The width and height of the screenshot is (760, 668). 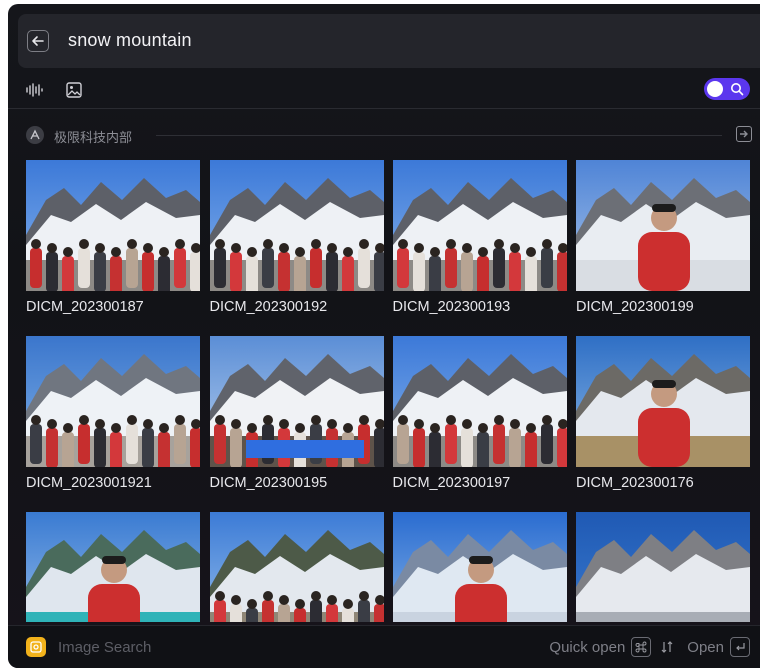 What do you see at coordinates (740, 647) in the screenshot?
I see `enter-key-icon` at bounding box center [740, 647].